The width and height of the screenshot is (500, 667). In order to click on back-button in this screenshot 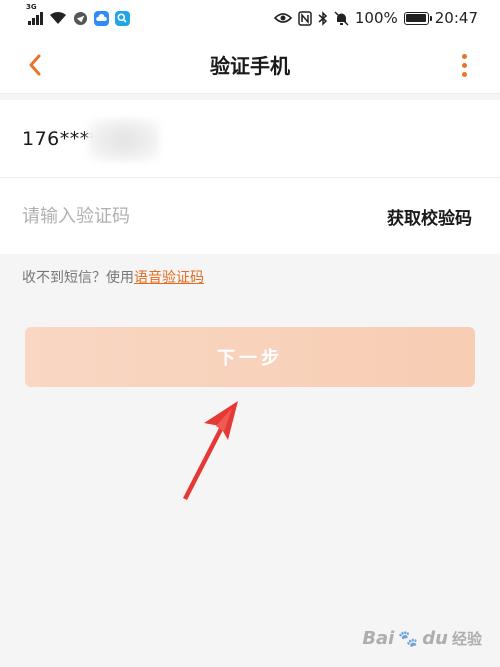, I will do `click(35, 65)`.